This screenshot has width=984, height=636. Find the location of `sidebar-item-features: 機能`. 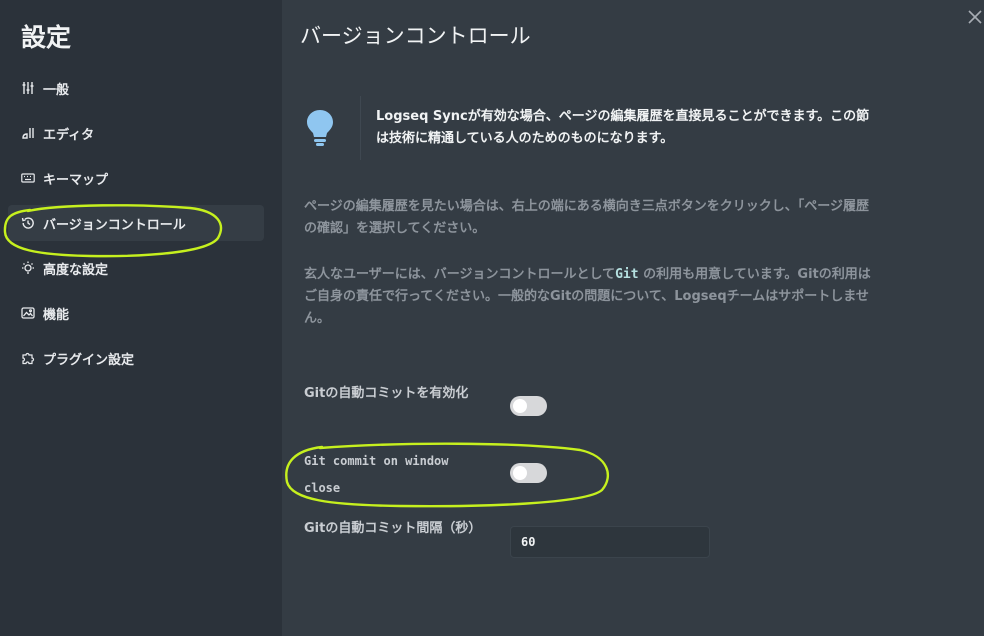

sidebar-item-features: 機能 is located at coordinates (136, 313).